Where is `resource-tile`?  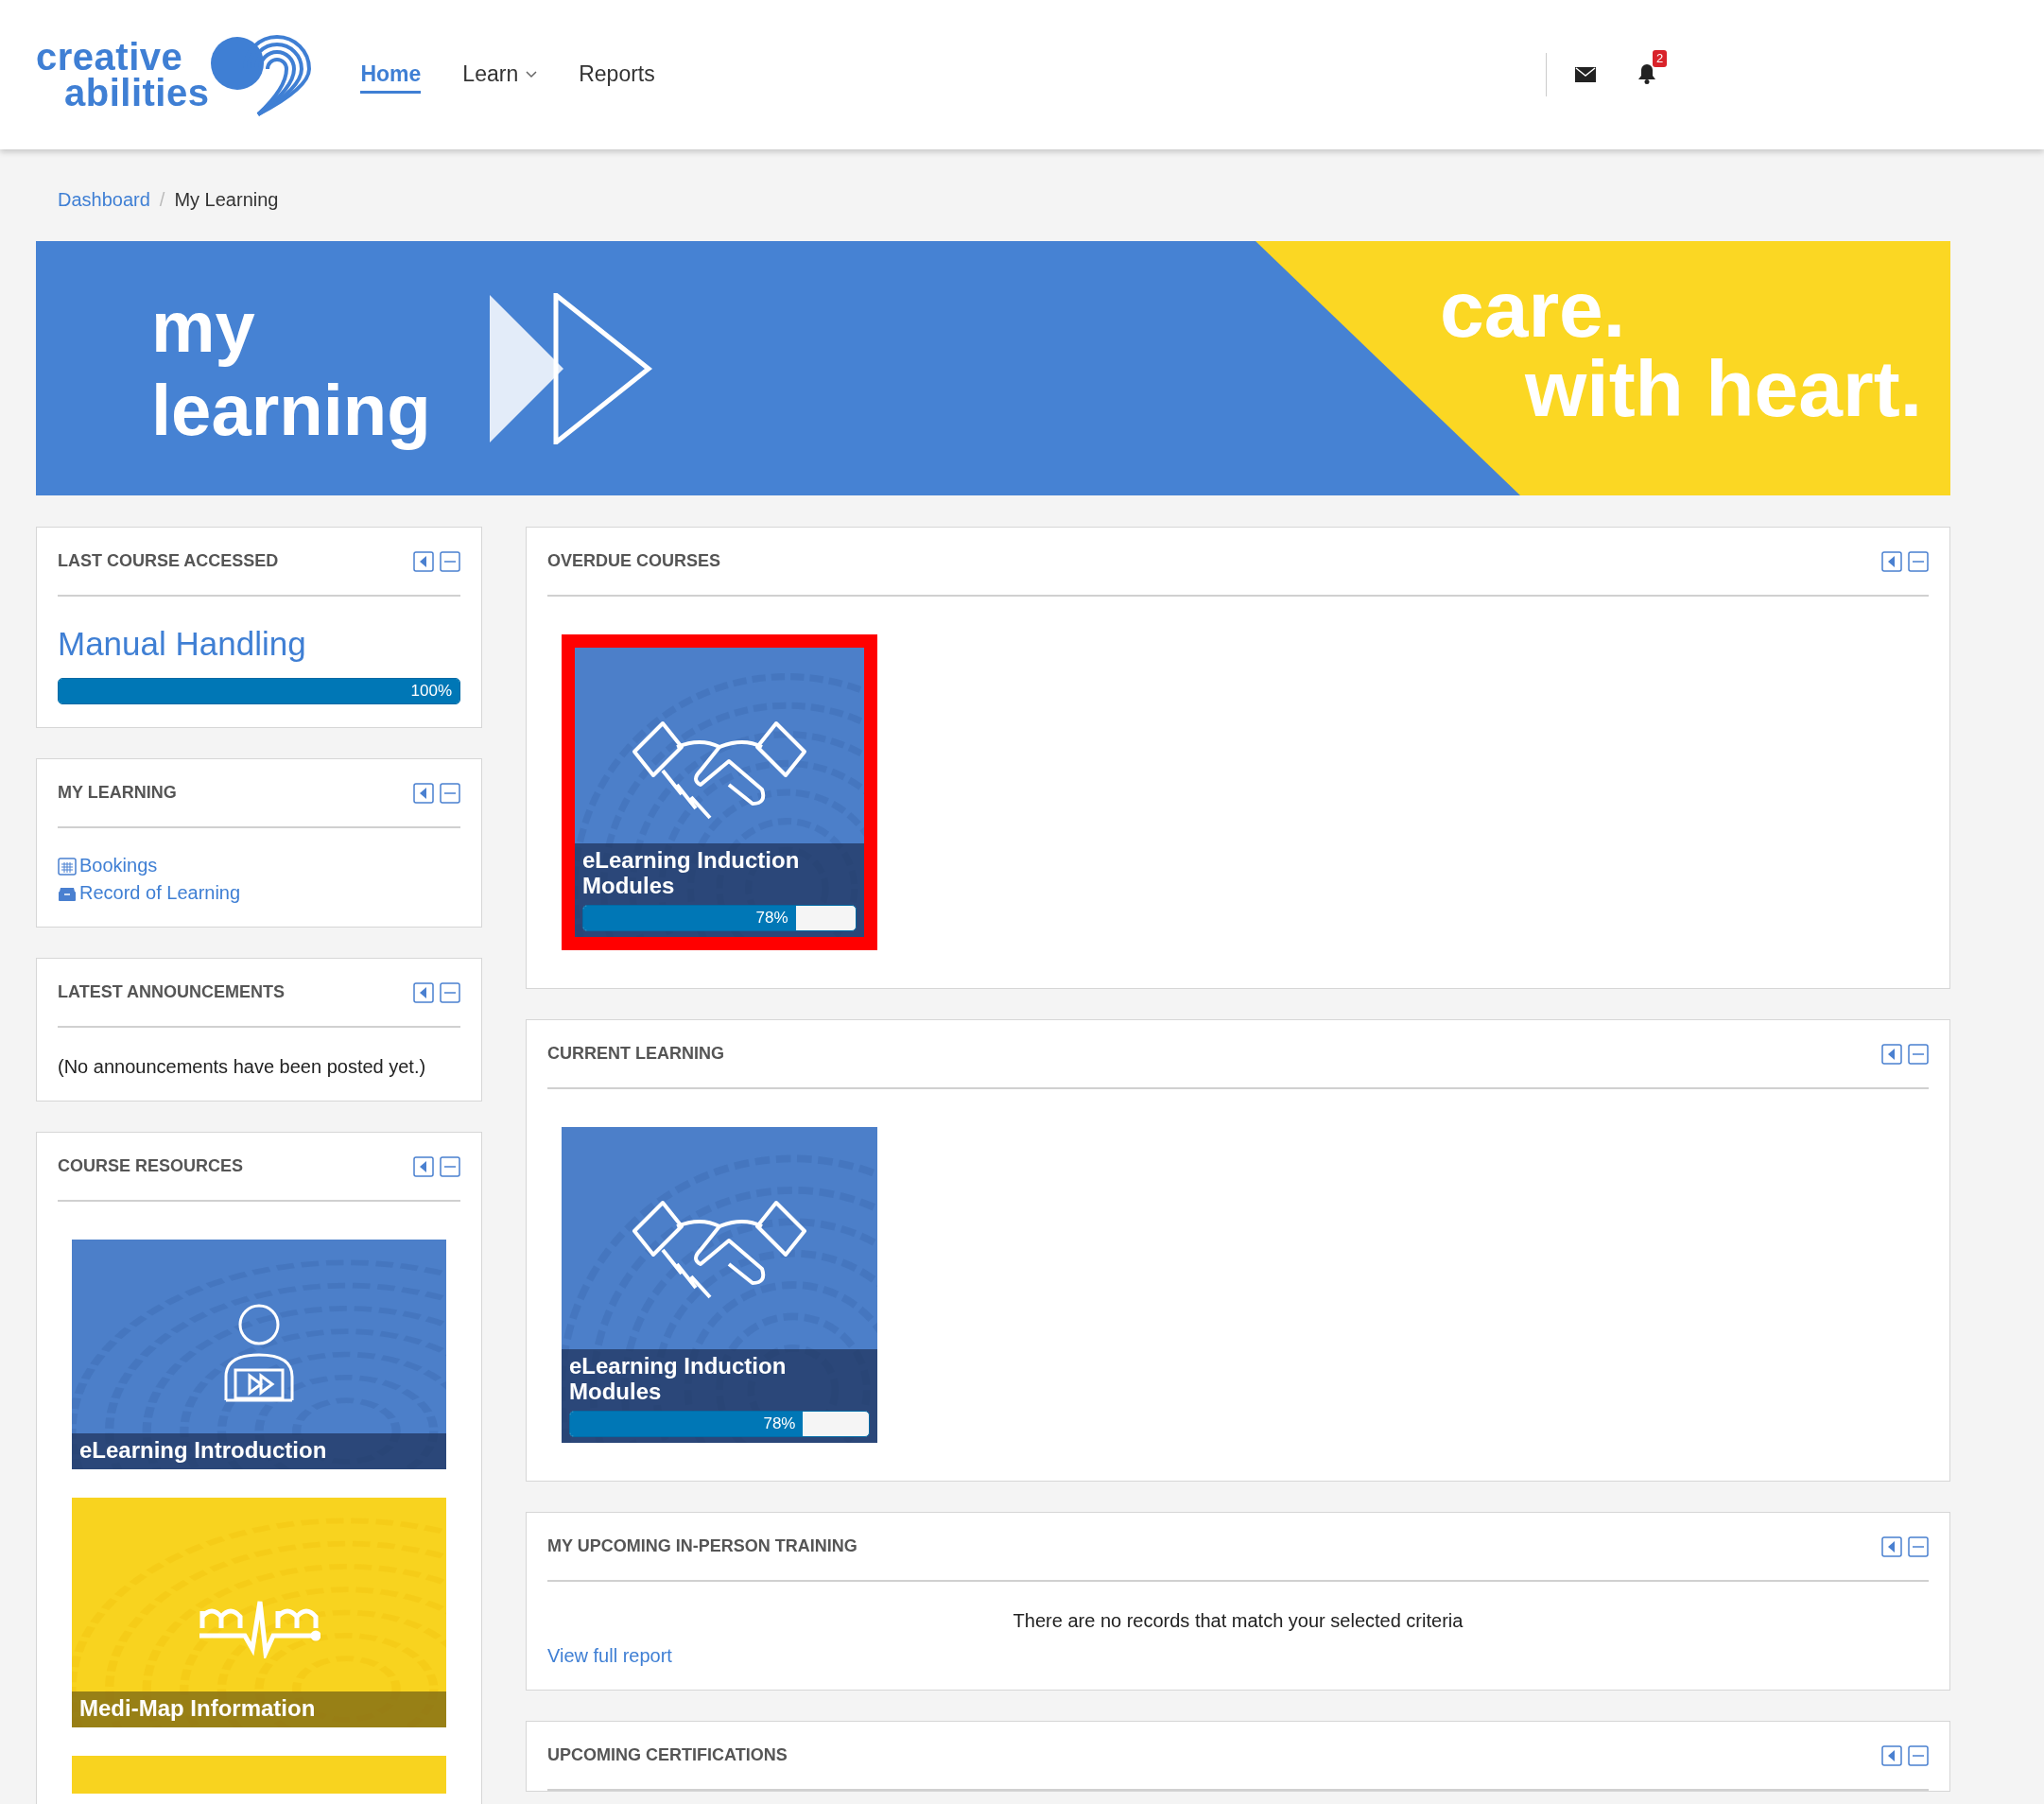
resource-tile is located at coordinates (259, 1775).